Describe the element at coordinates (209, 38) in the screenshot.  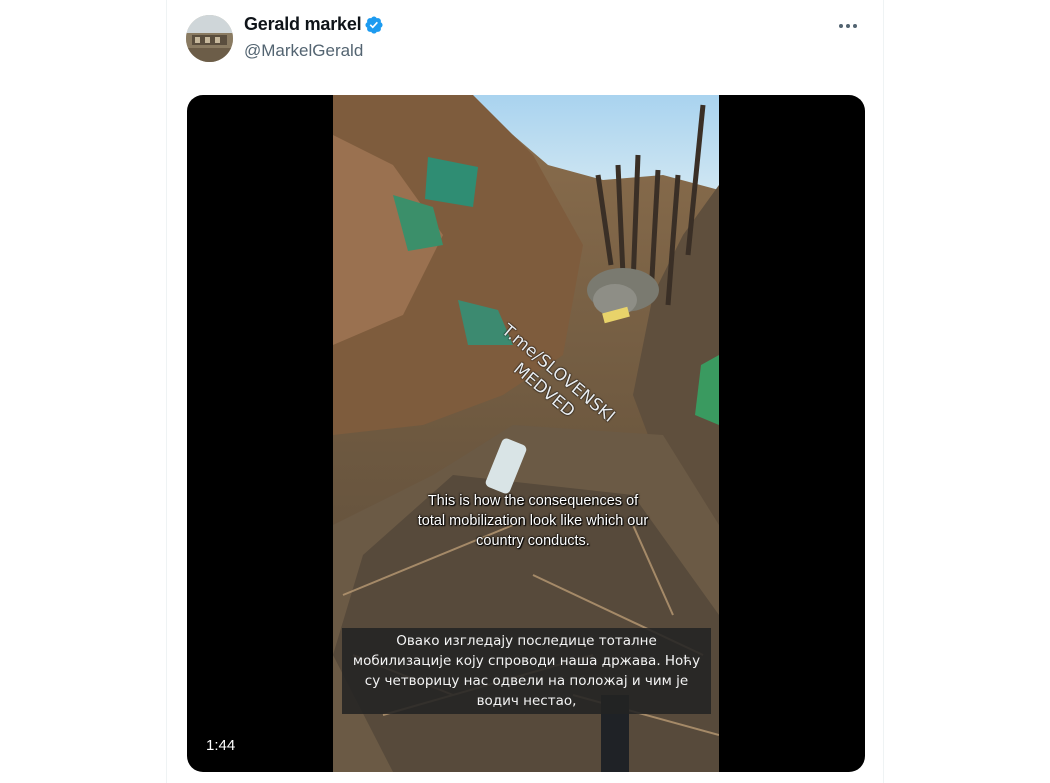
I see `avatar` at that location.